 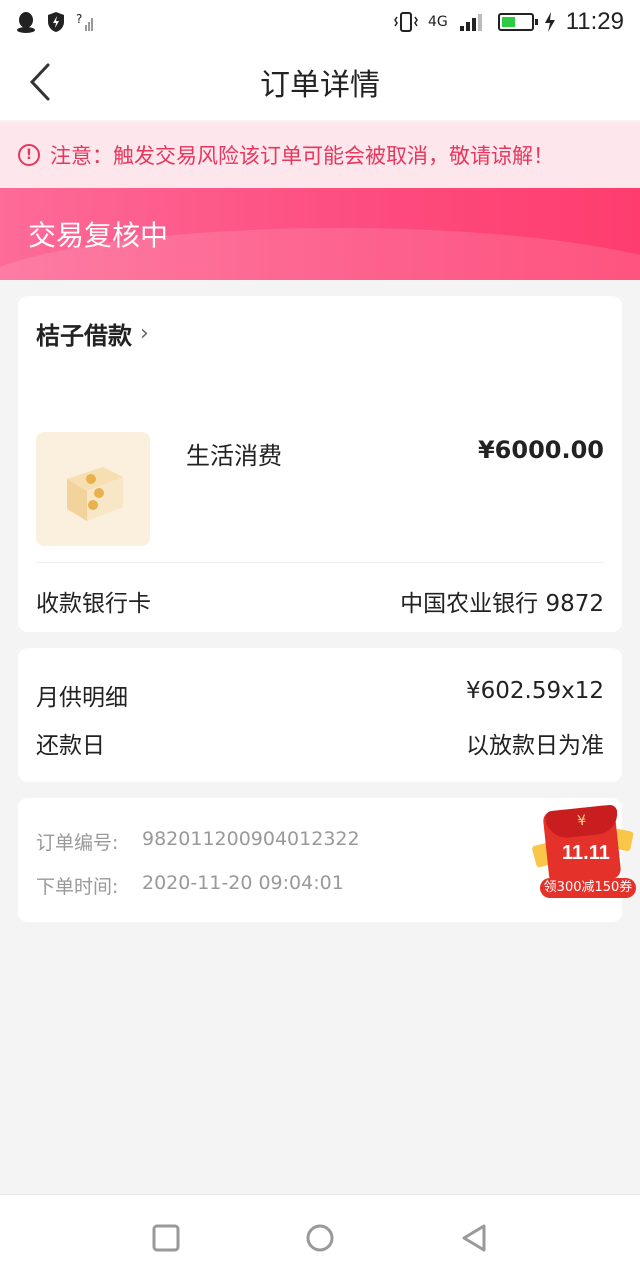 What do you see at coordinates (535, 691) in the screenshot?
I see `monthly-value: ¥602.59x12` at bounding box center [535, 691].